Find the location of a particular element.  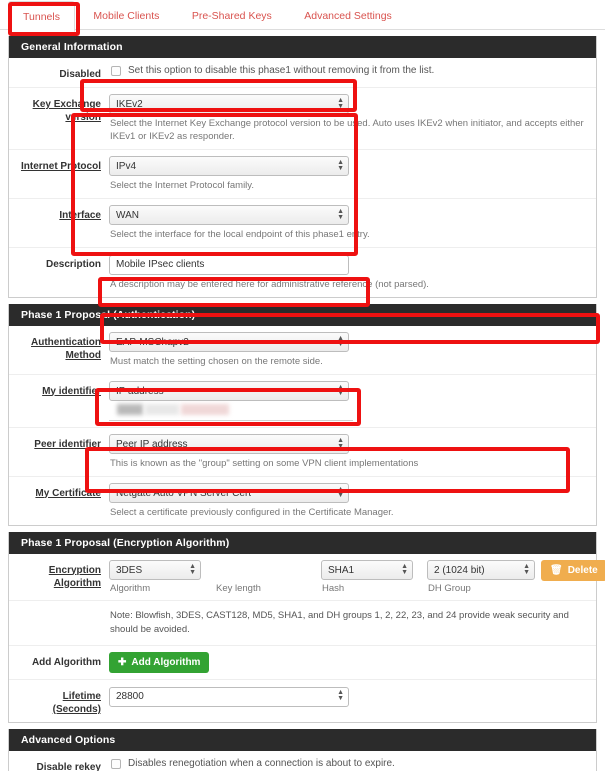

trash-icon: 🗑 is located at coordinates (556, 570).